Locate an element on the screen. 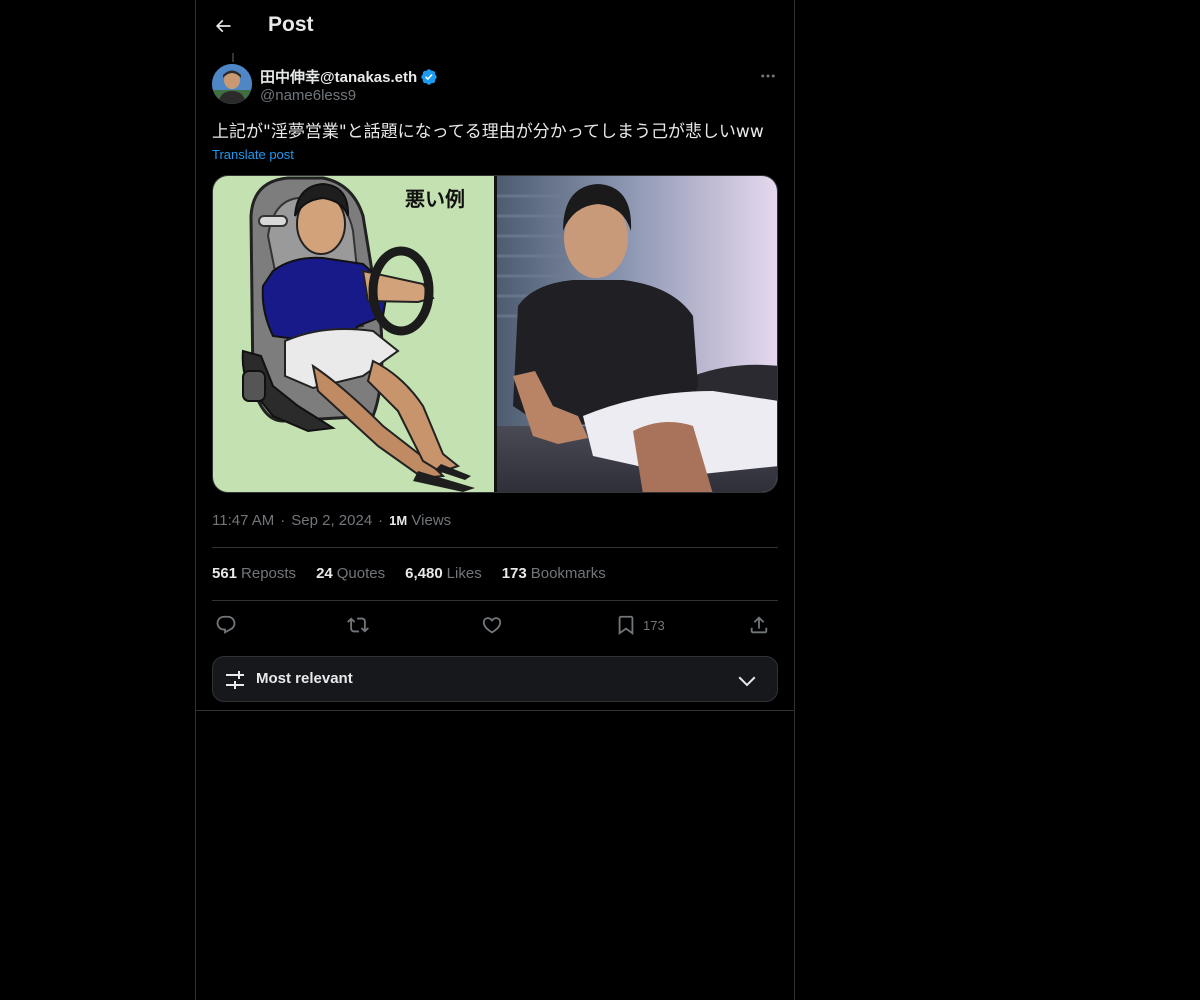  bookmark-icon is located at coordinates (626, 625).